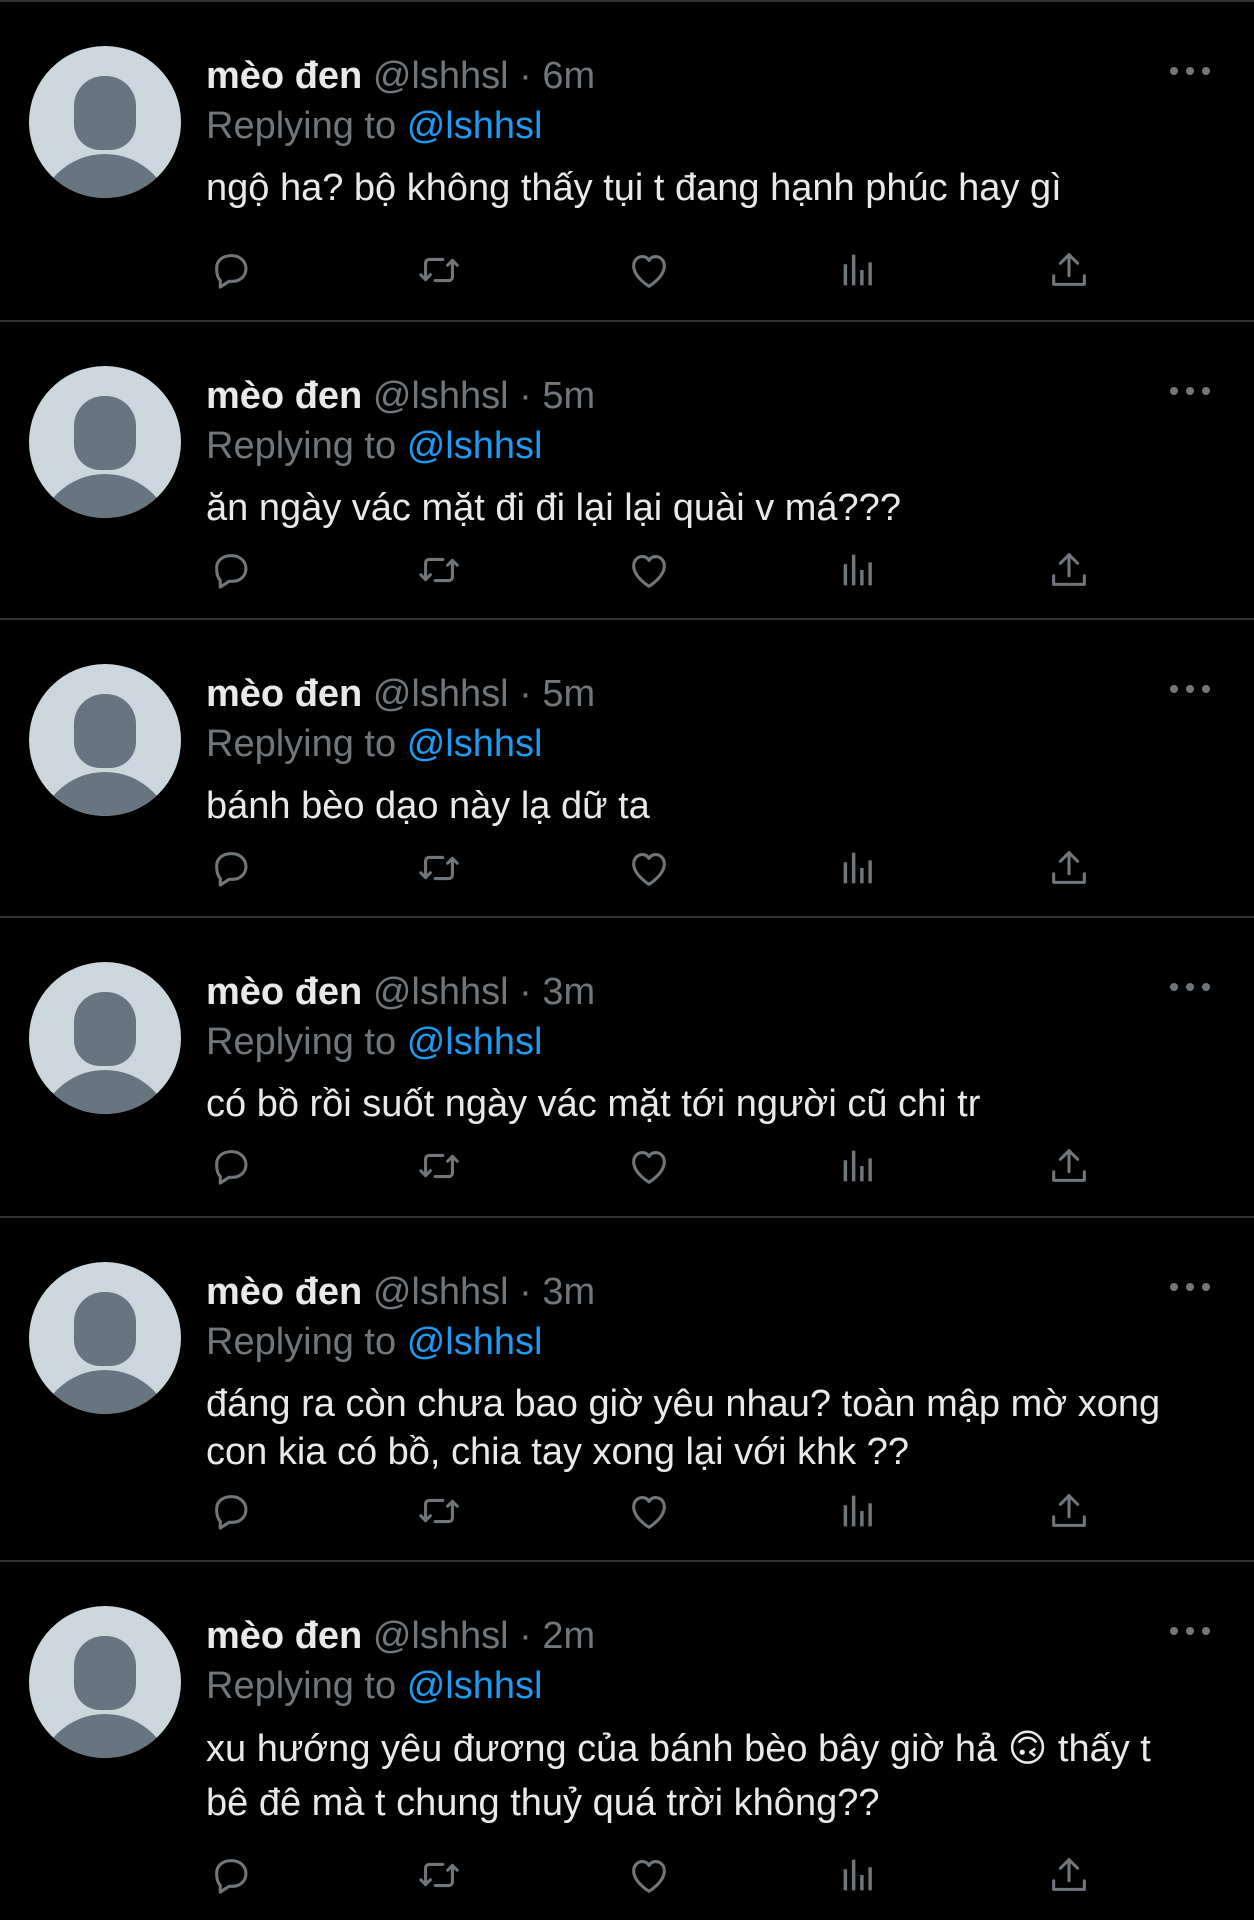 The height and width of the screenshot is (1920, 1254). I want to click on tweet-text: bánh bèo dạo này lạ dữ ta, so click(428, 806).